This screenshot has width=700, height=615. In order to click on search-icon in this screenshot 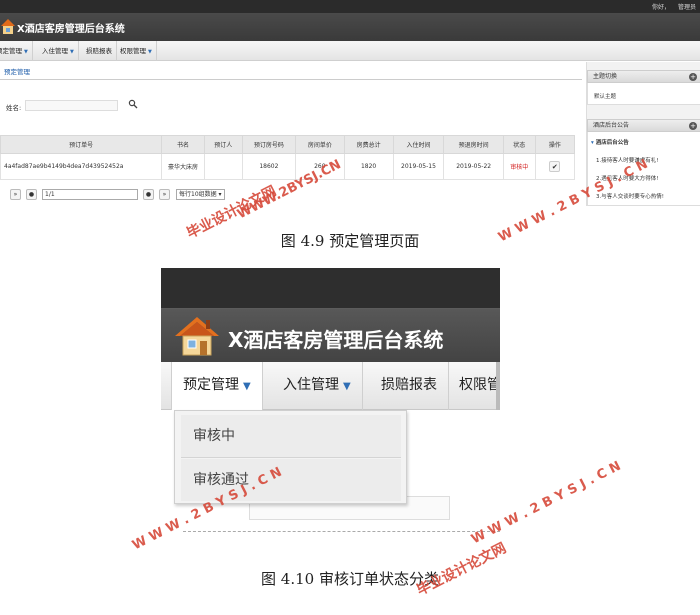, I will do `click(133, 104)`.